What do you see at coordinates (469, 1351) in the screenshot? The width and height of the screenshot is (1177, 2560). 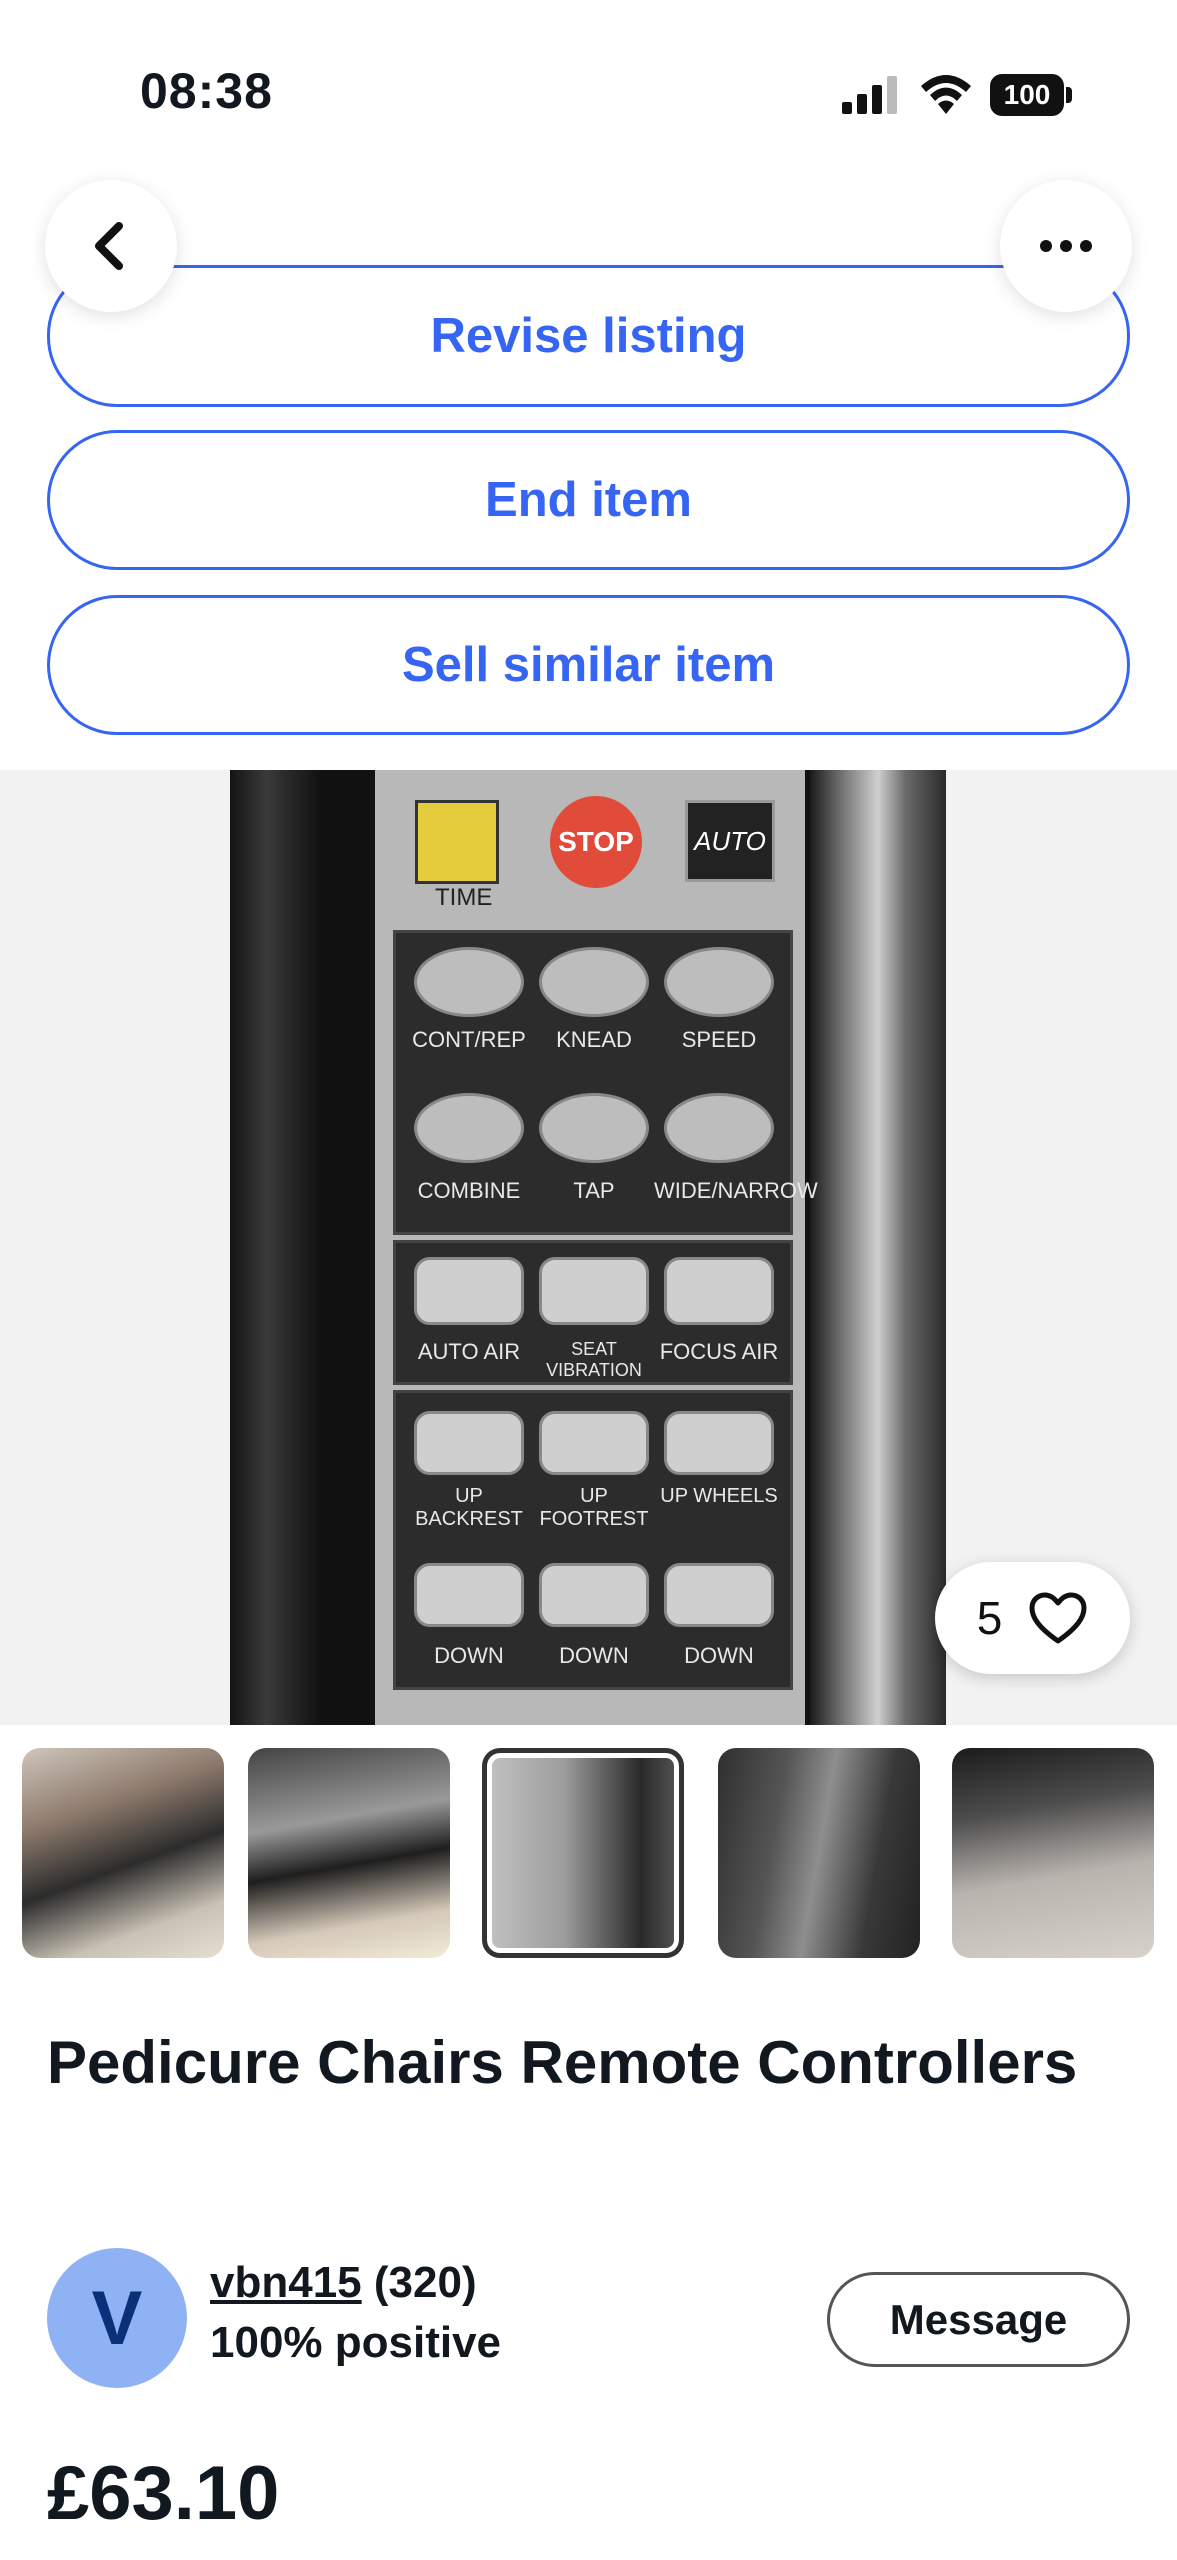 I see `key-label: AUTO AIR` at bounding box center [469, 1351].